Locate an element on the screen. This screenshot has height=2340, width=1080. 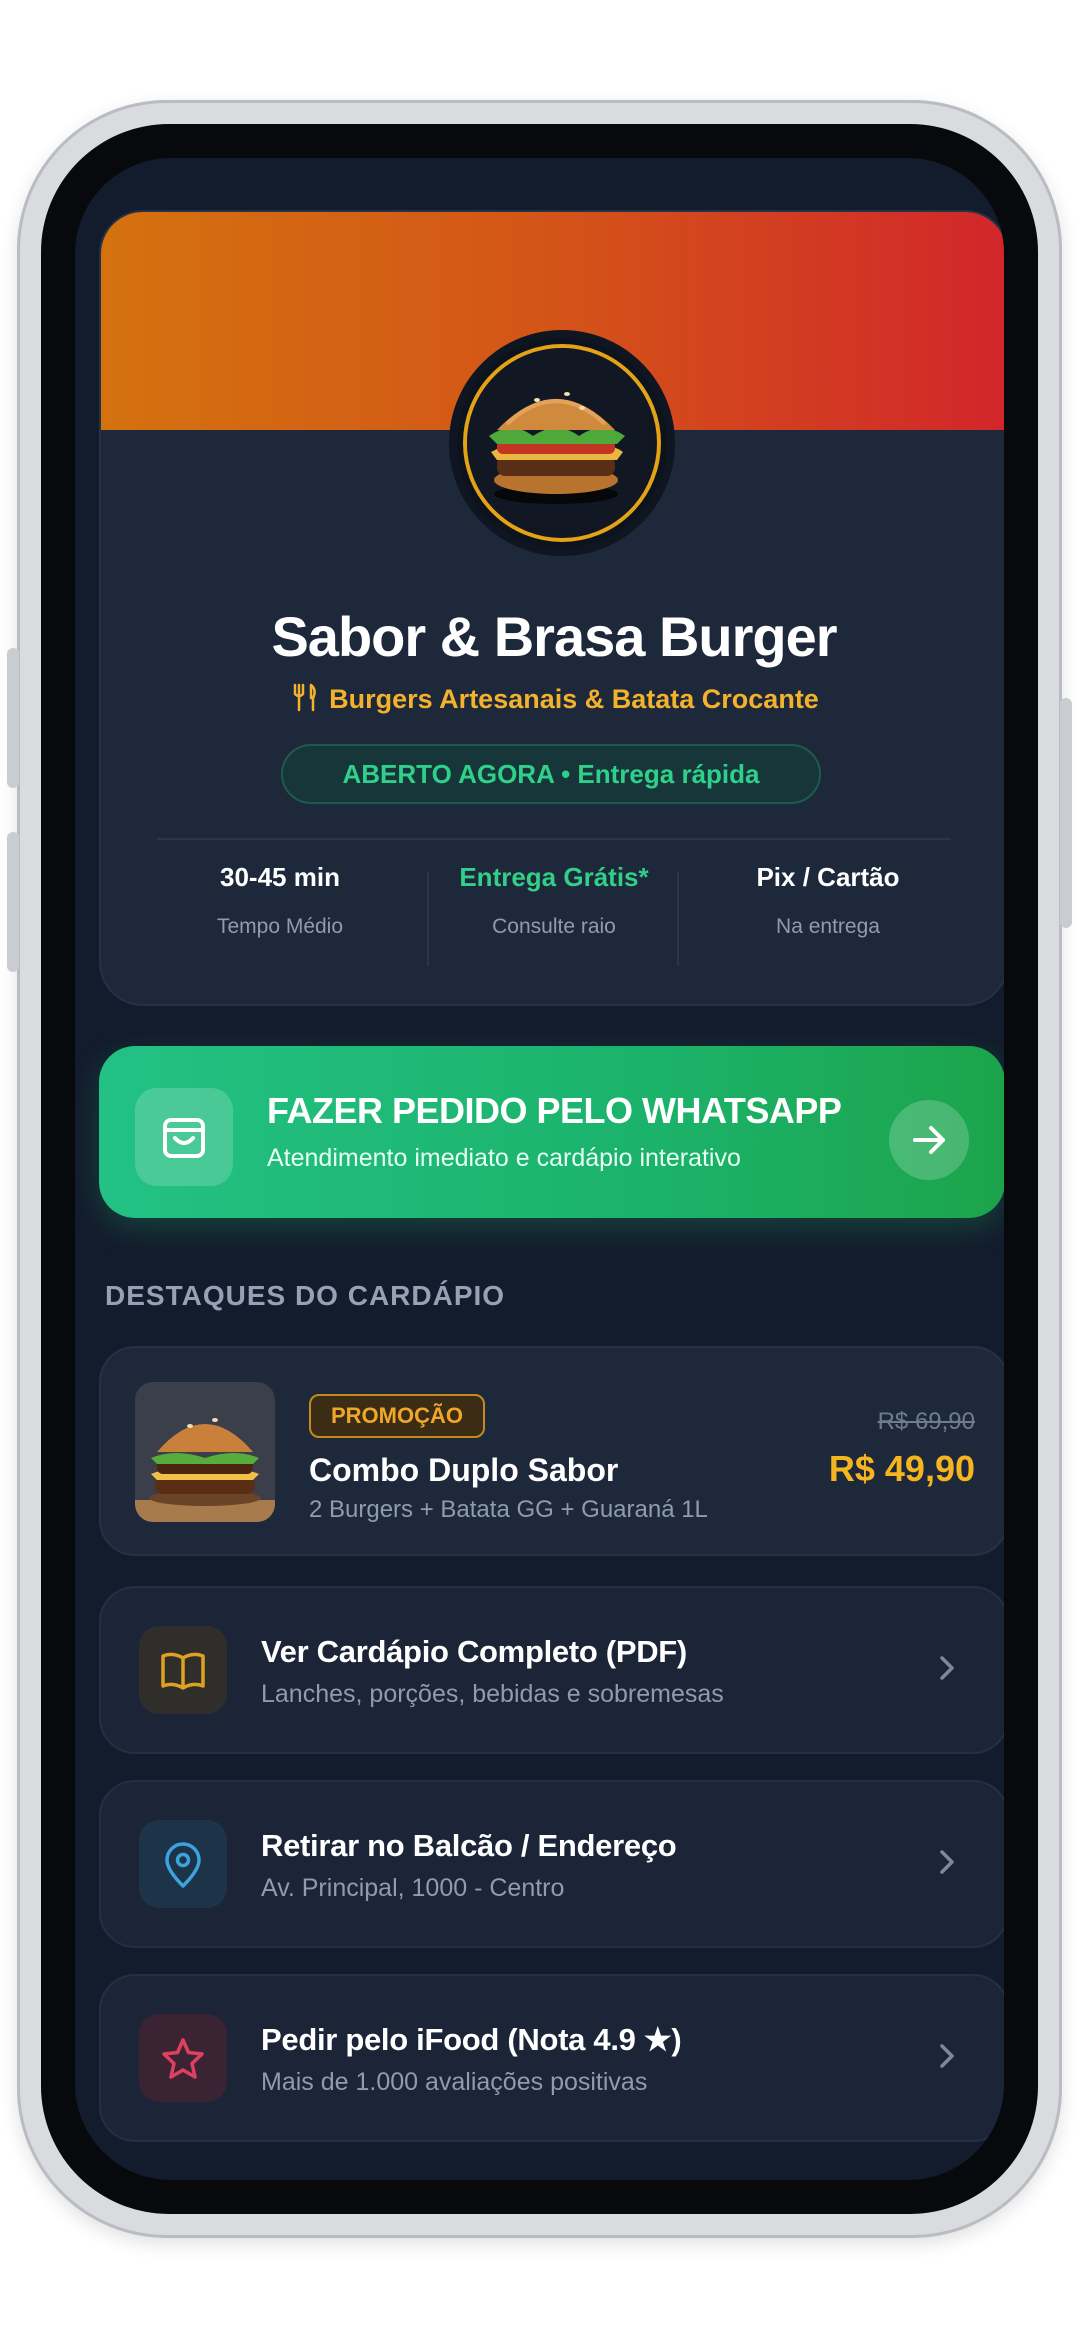
status-badge: ABERTO AGORA • Entrega rápida is located at coordinates (551, 774).